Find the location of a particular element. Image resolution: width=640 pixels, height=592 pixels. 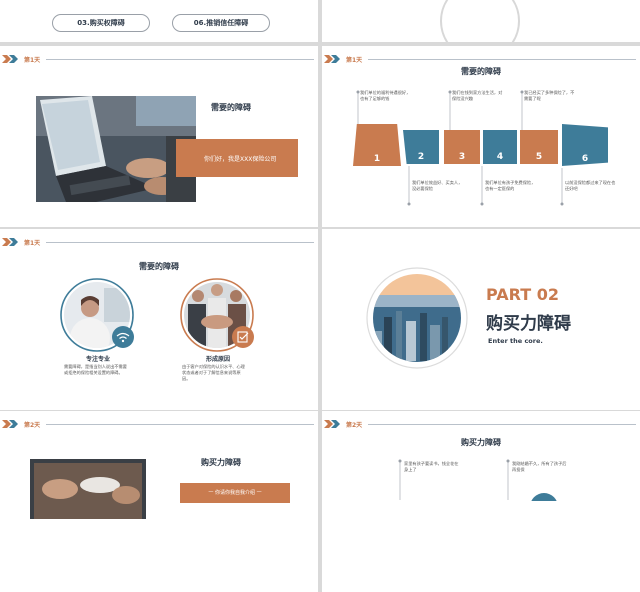

decorative-circle is located at coordinates (480, 21).